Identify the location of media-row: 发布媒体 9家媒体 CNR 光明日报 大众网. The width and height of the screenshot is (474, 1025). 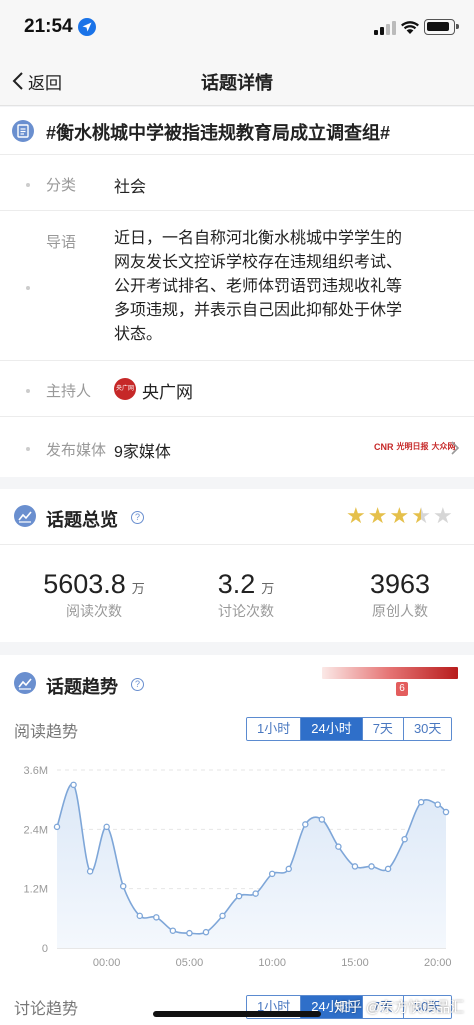
(237, 447).